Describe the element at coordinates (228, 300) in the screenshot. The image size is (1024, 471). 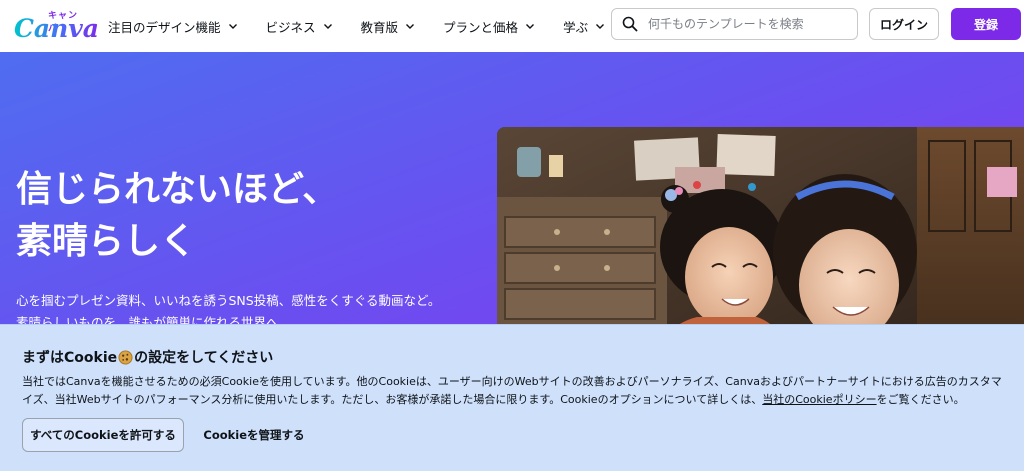
I see `hero-subtitle-line: 心を掴むプレゼン資料、いいねを誘うSNS投稿、感性をくすぐる動画など。` at that location.